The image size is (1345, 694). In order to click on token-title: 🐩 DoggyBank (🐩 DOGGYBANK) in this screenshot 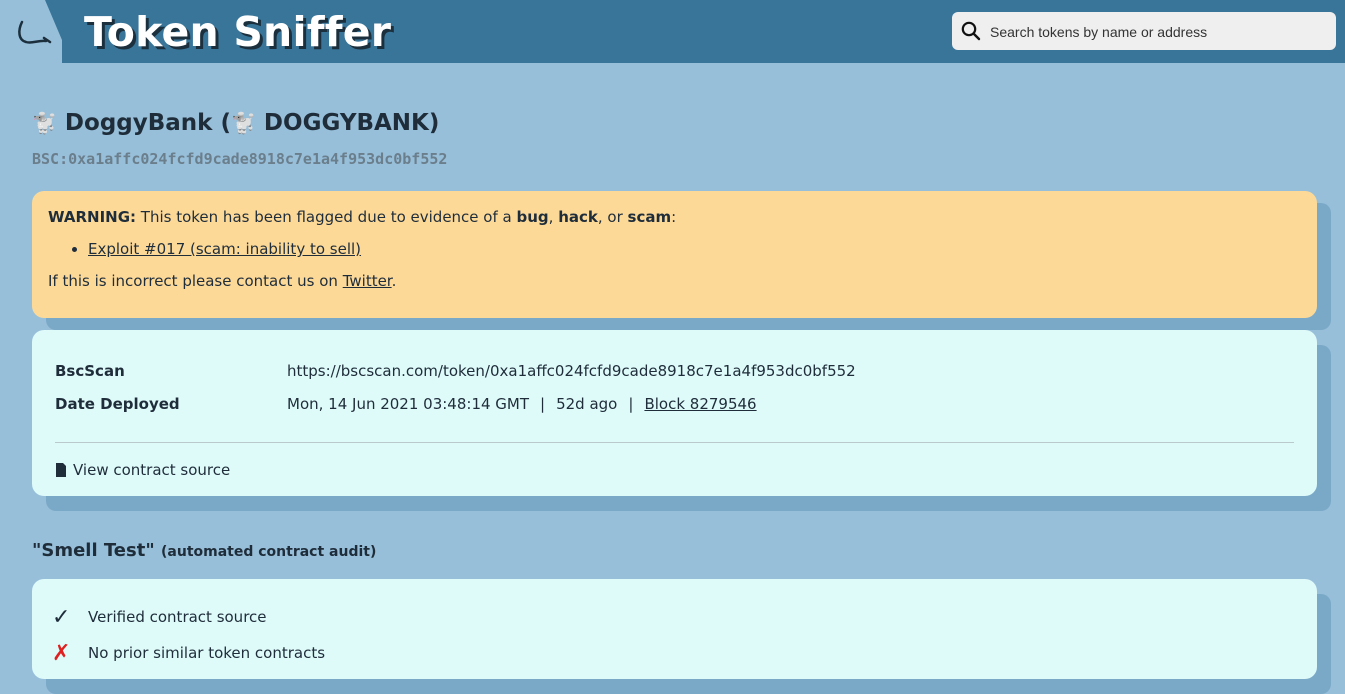, I will do `click(236, 123)`.